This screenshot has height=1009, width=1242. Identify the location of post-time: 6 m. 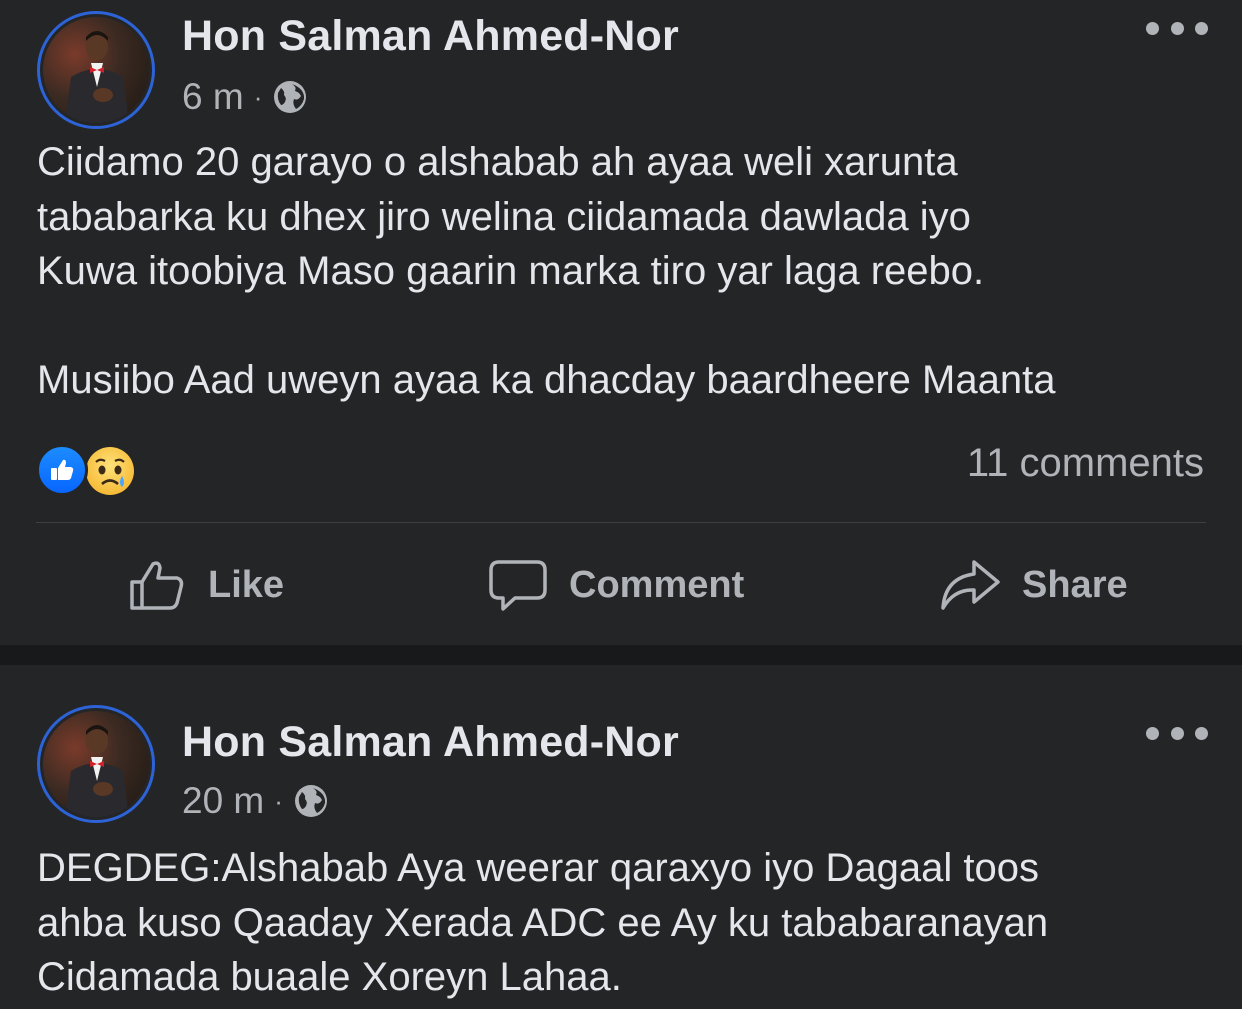
(213, 97).